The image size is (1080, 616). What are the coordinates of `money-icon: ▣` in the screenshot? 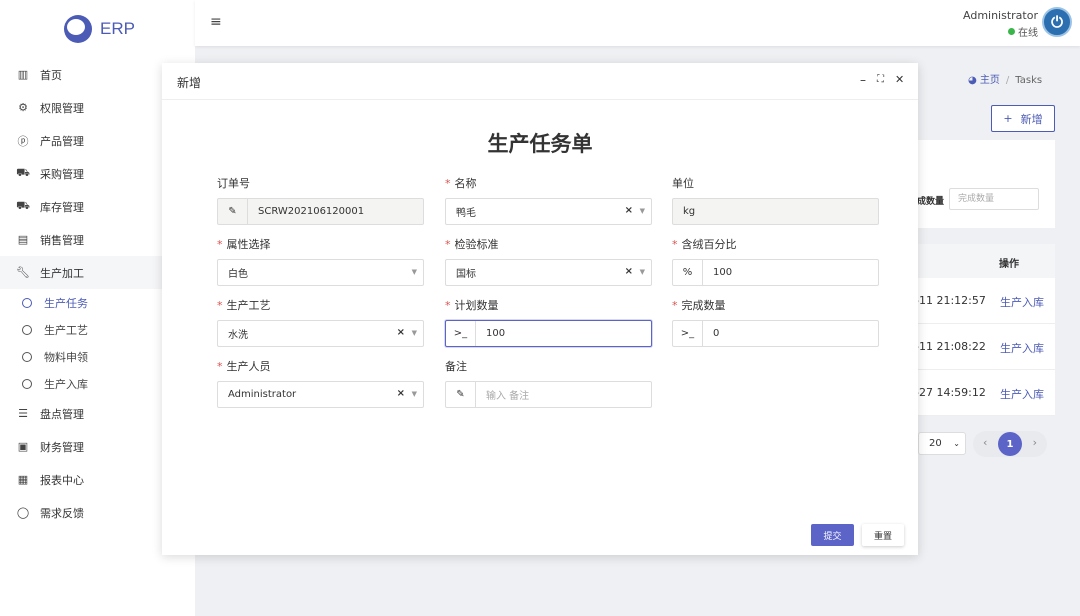 It's located at (23, 446).